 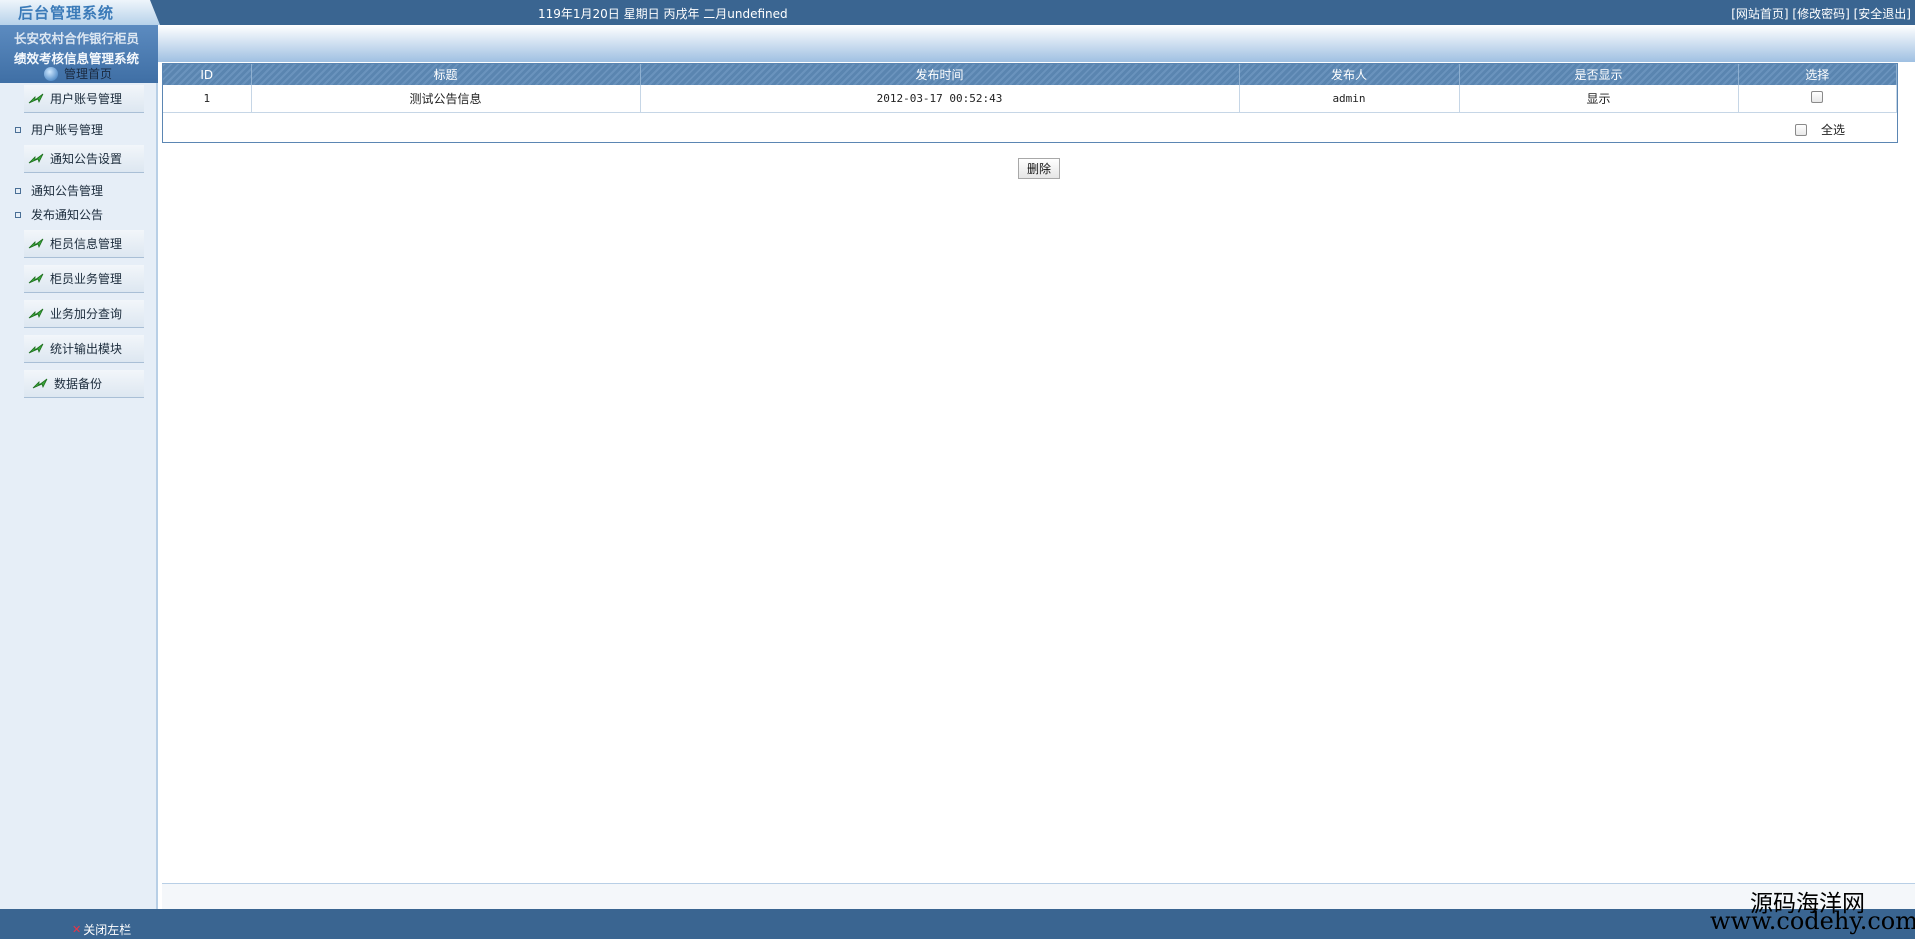 I want to click on site-home-link: [网站首页], so click(x=1759, y=14).